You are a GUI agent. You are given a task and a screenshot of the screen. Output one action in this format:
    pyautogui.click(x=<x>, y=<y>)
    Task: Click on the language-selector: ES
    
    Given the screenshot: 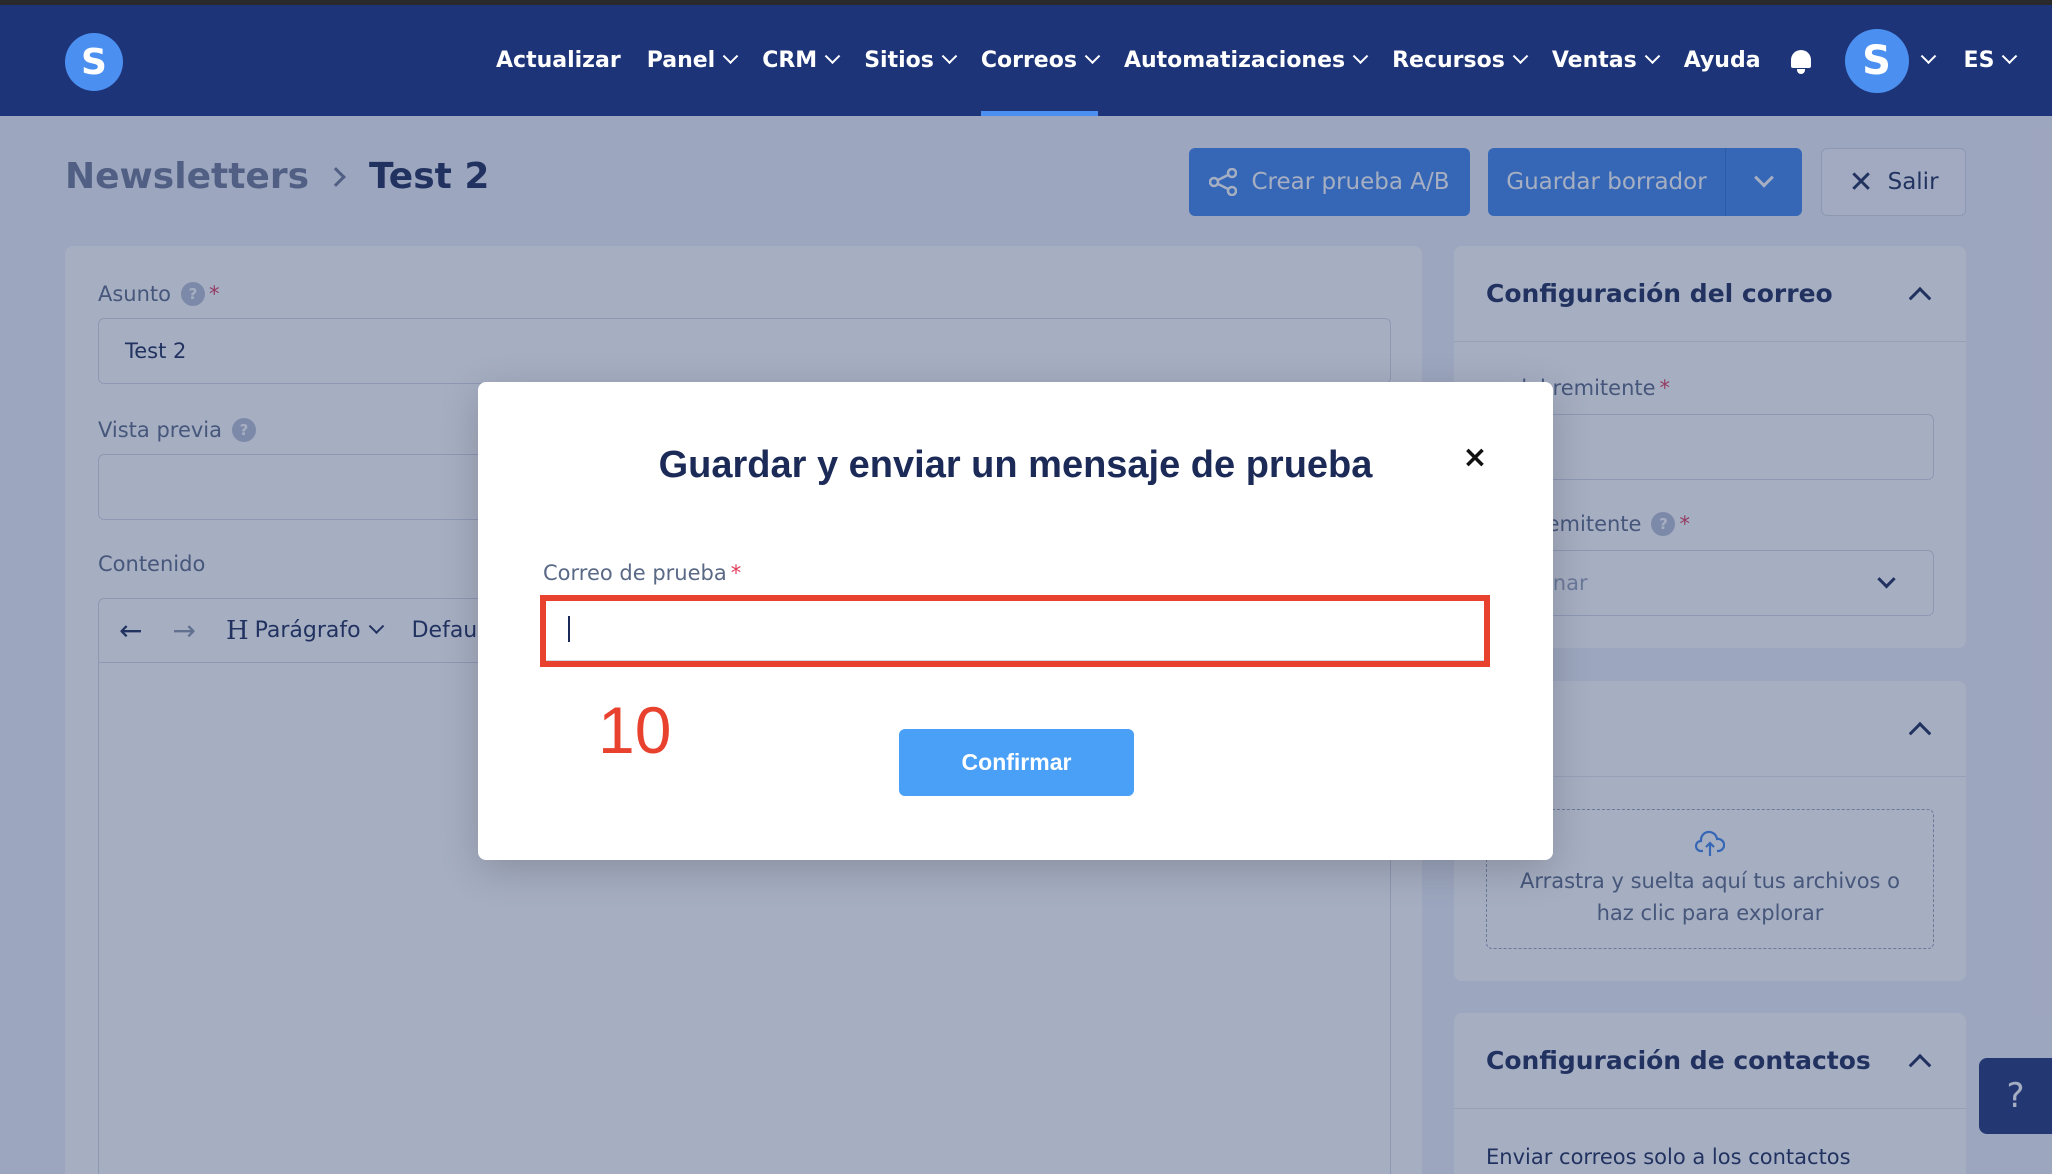 What is the action you would take?
    pyautogui.click(x=1990, y=60)
    